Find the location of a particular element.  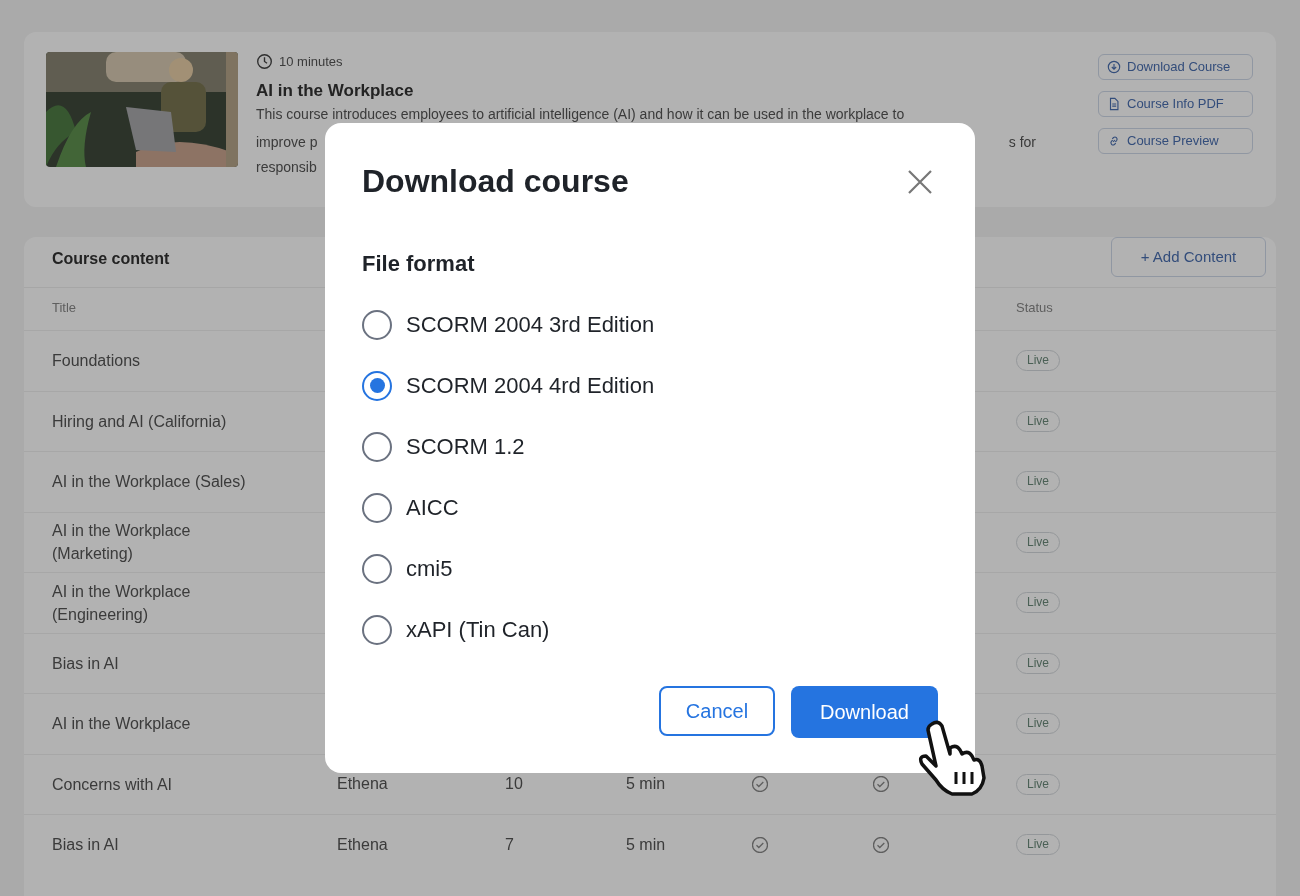

description-text: responsib is located at coordinates (286, 167).